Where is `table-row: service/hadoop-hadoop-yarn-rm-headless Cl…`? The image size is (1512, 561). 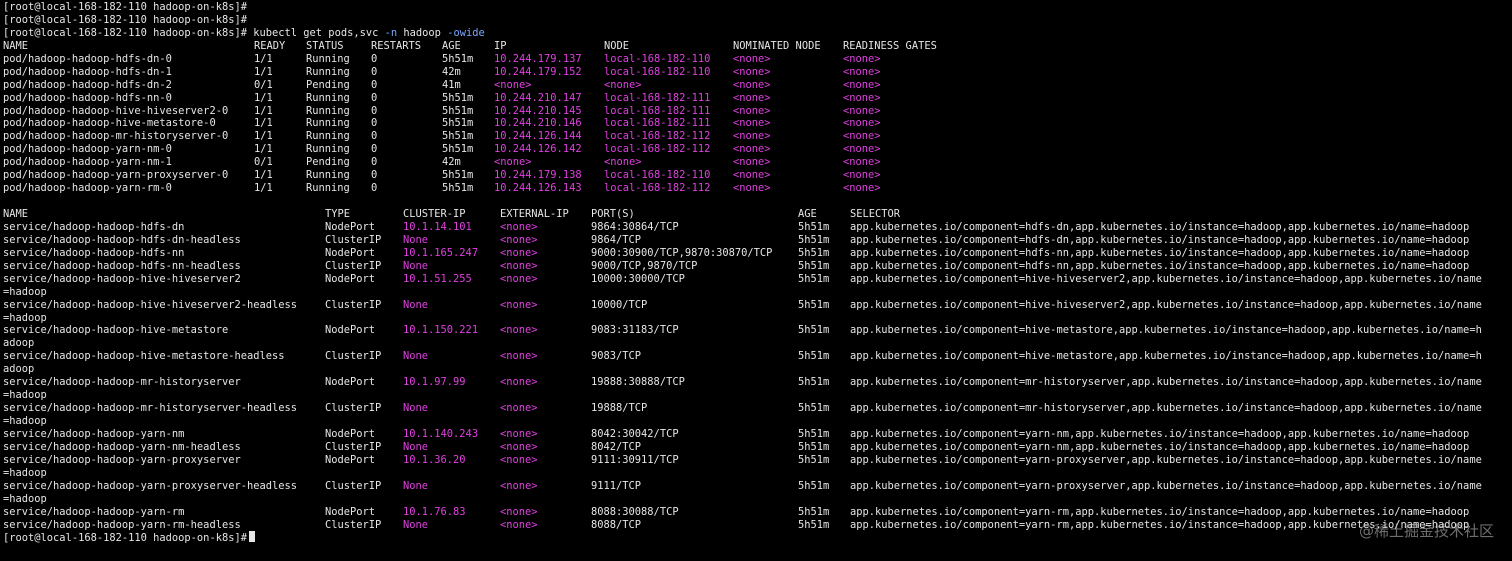
table-row: service/hadoop-hadoop-yarn-rm-headless Cl… is located at coordinates (757, 525).